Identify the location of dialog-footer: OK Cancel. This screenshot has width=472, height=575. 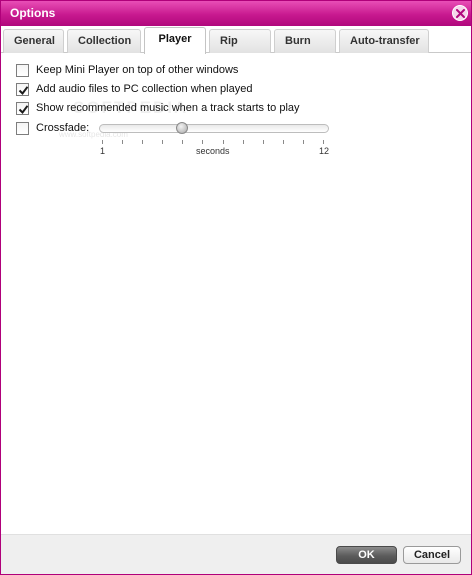
(236, 554).